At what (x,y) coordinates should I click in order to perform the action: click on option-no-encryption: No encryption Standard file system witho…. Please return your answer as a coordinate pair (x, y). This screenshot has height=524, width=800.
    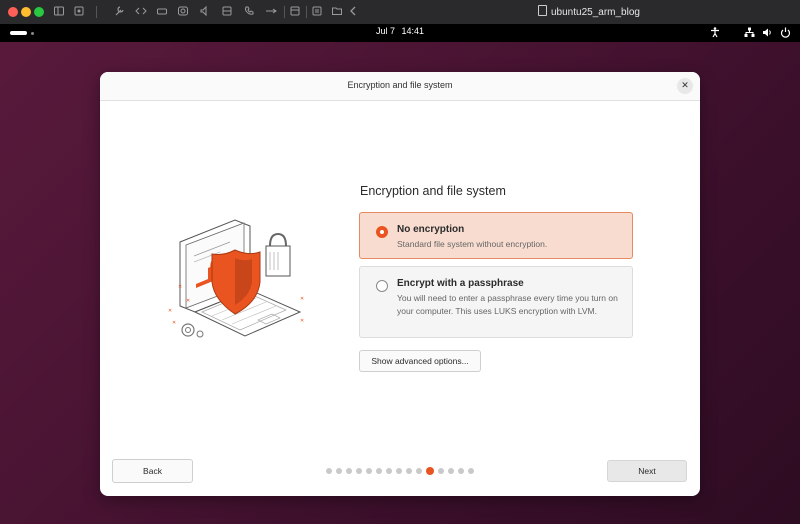
    Looking at the image, I should click on (496, 235).